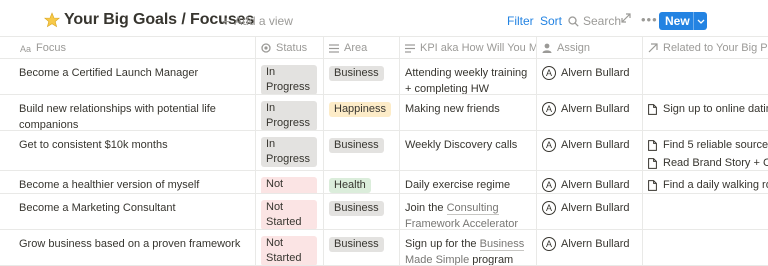  I want to click on focus-cell: Become a healthier version of myself, so click(135, 182).